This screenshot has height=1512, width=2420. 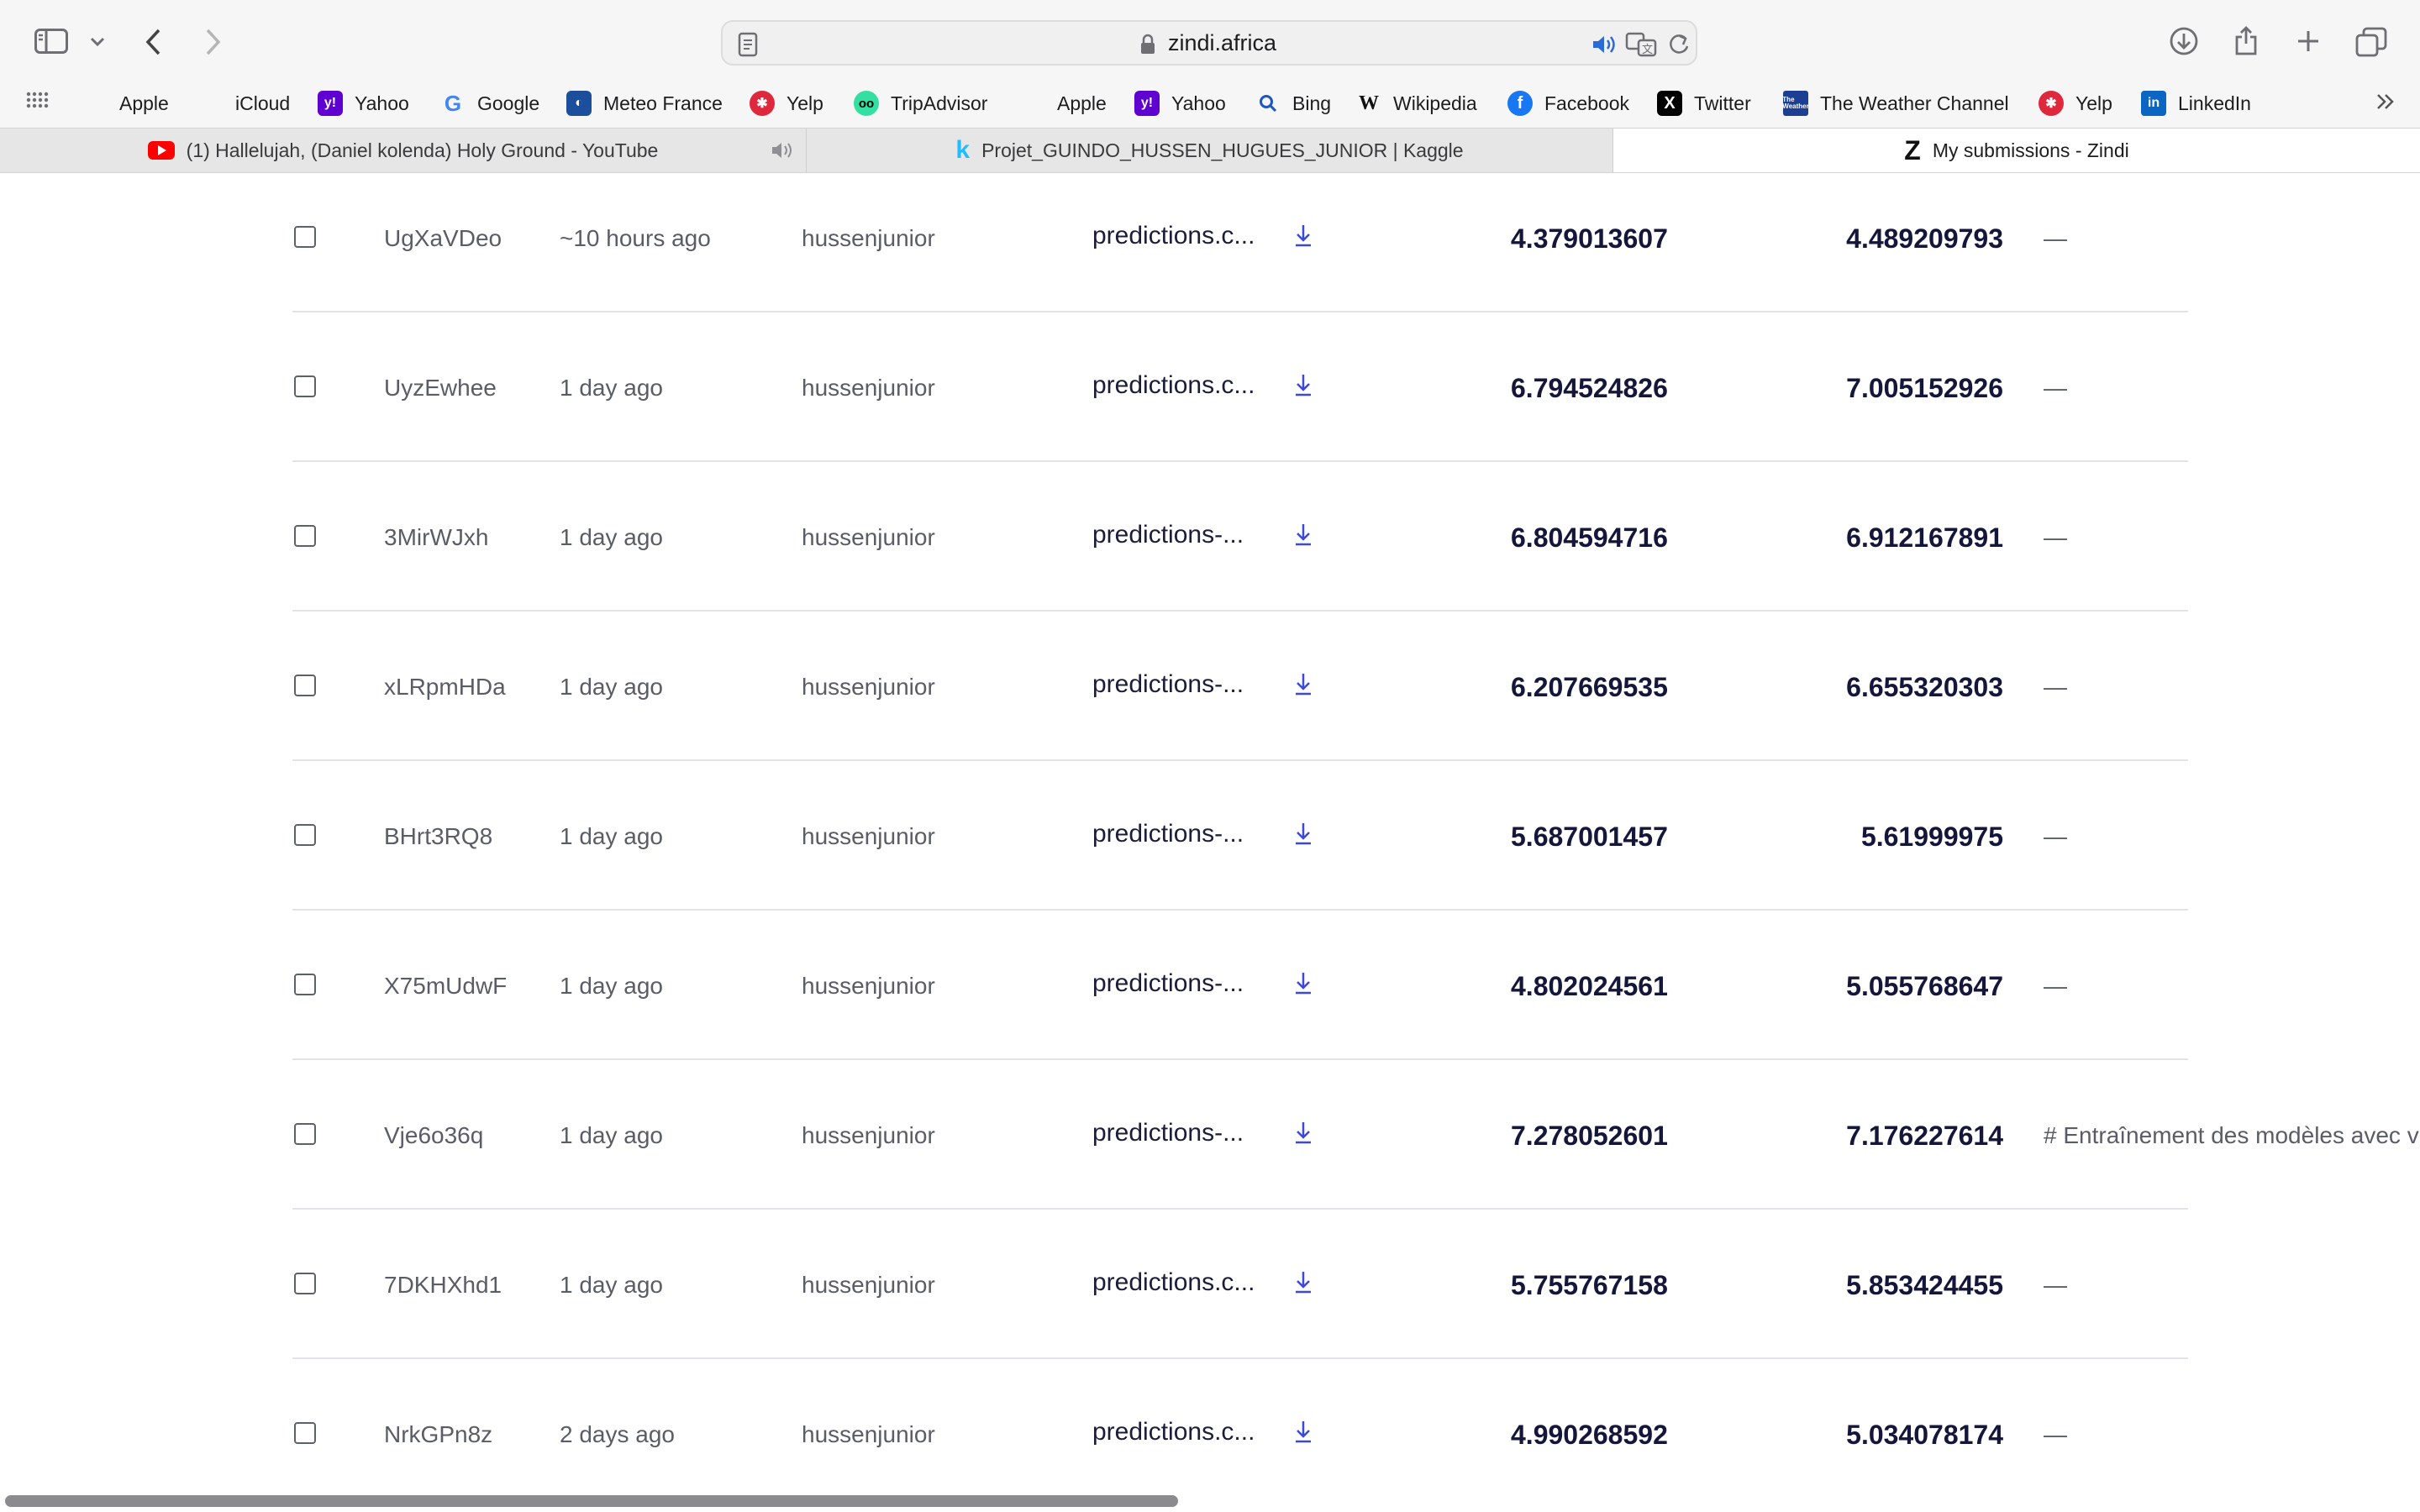 What do you see at coordinates (2184, 41) in the screenshot?
I see `downloads-icon` at bounding box center [2184, 41].